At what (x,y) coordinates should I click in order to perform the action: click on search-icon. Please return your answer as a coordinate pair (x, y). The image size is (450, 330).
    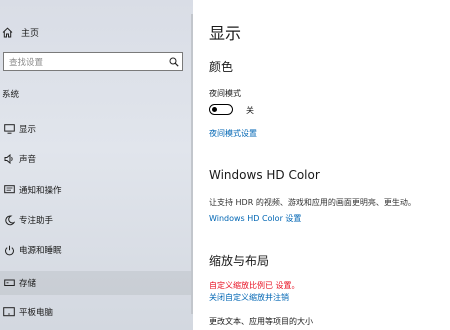
    Looking at the image, I should click on (174, 62).